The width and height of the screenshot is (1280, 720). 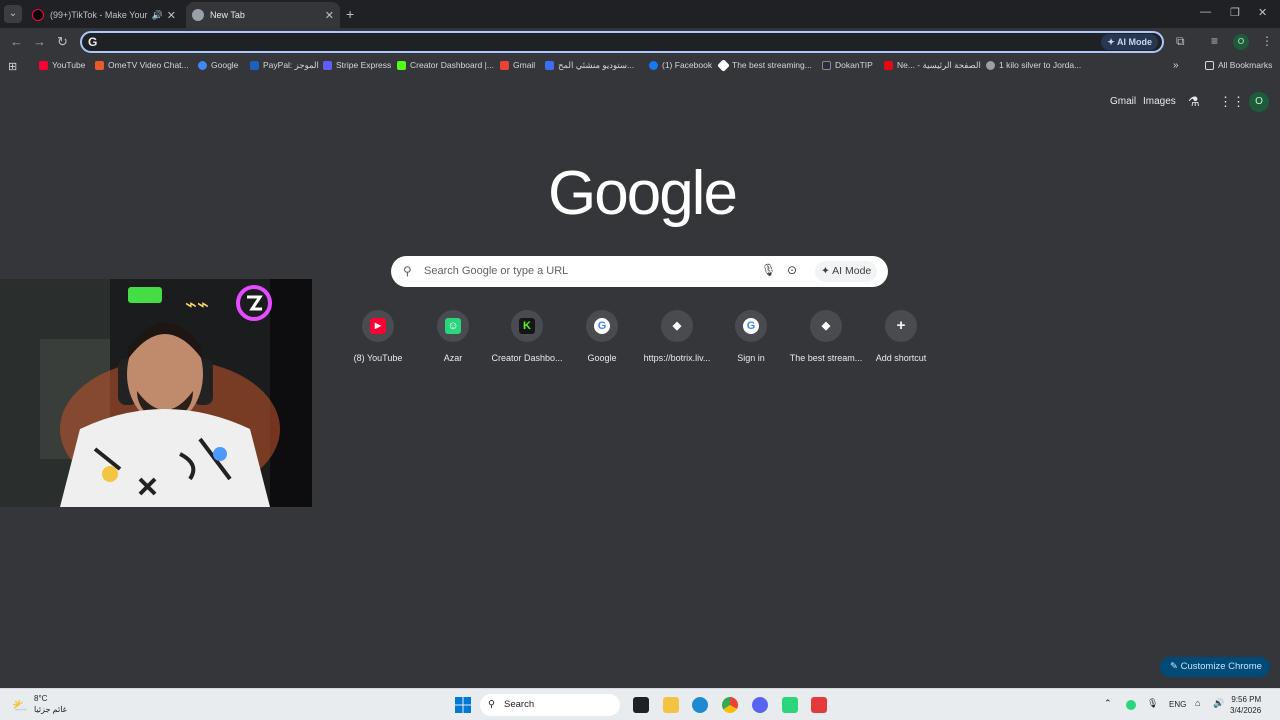 What do you see at coordinates (888, 65) in the screenshot?
I see `netflix-icon` at bounding box center [888, 65].